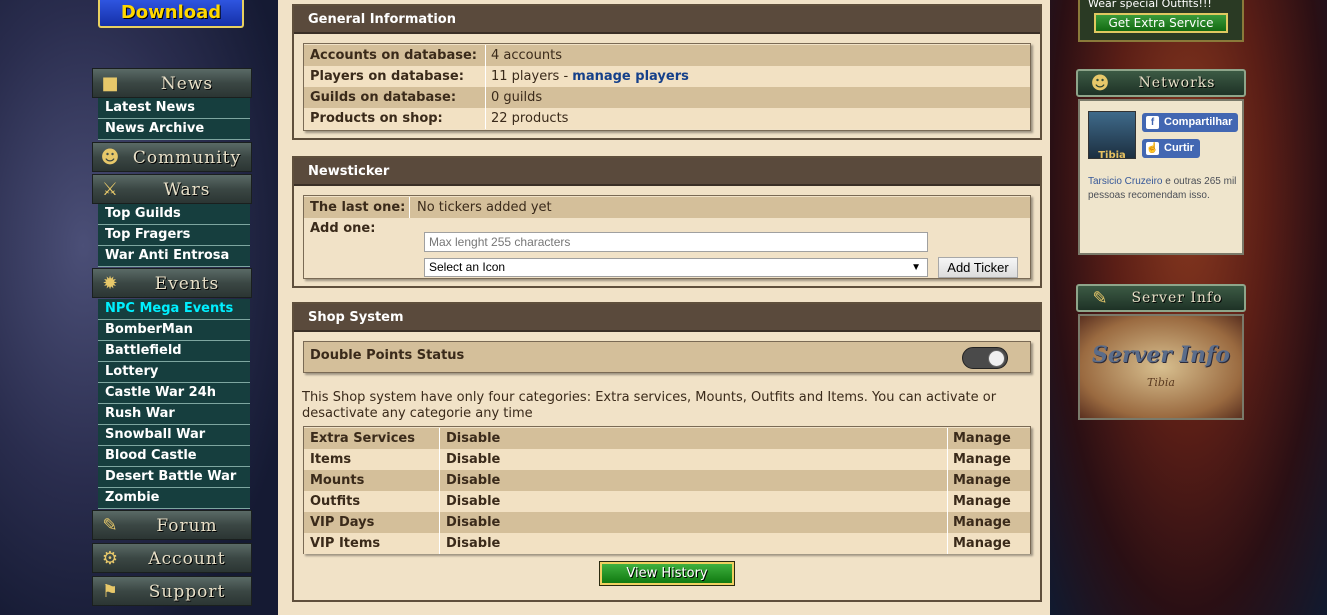 The image size is (1327, 615). I want to click on page-name: Tibia, so click(1112, 155).